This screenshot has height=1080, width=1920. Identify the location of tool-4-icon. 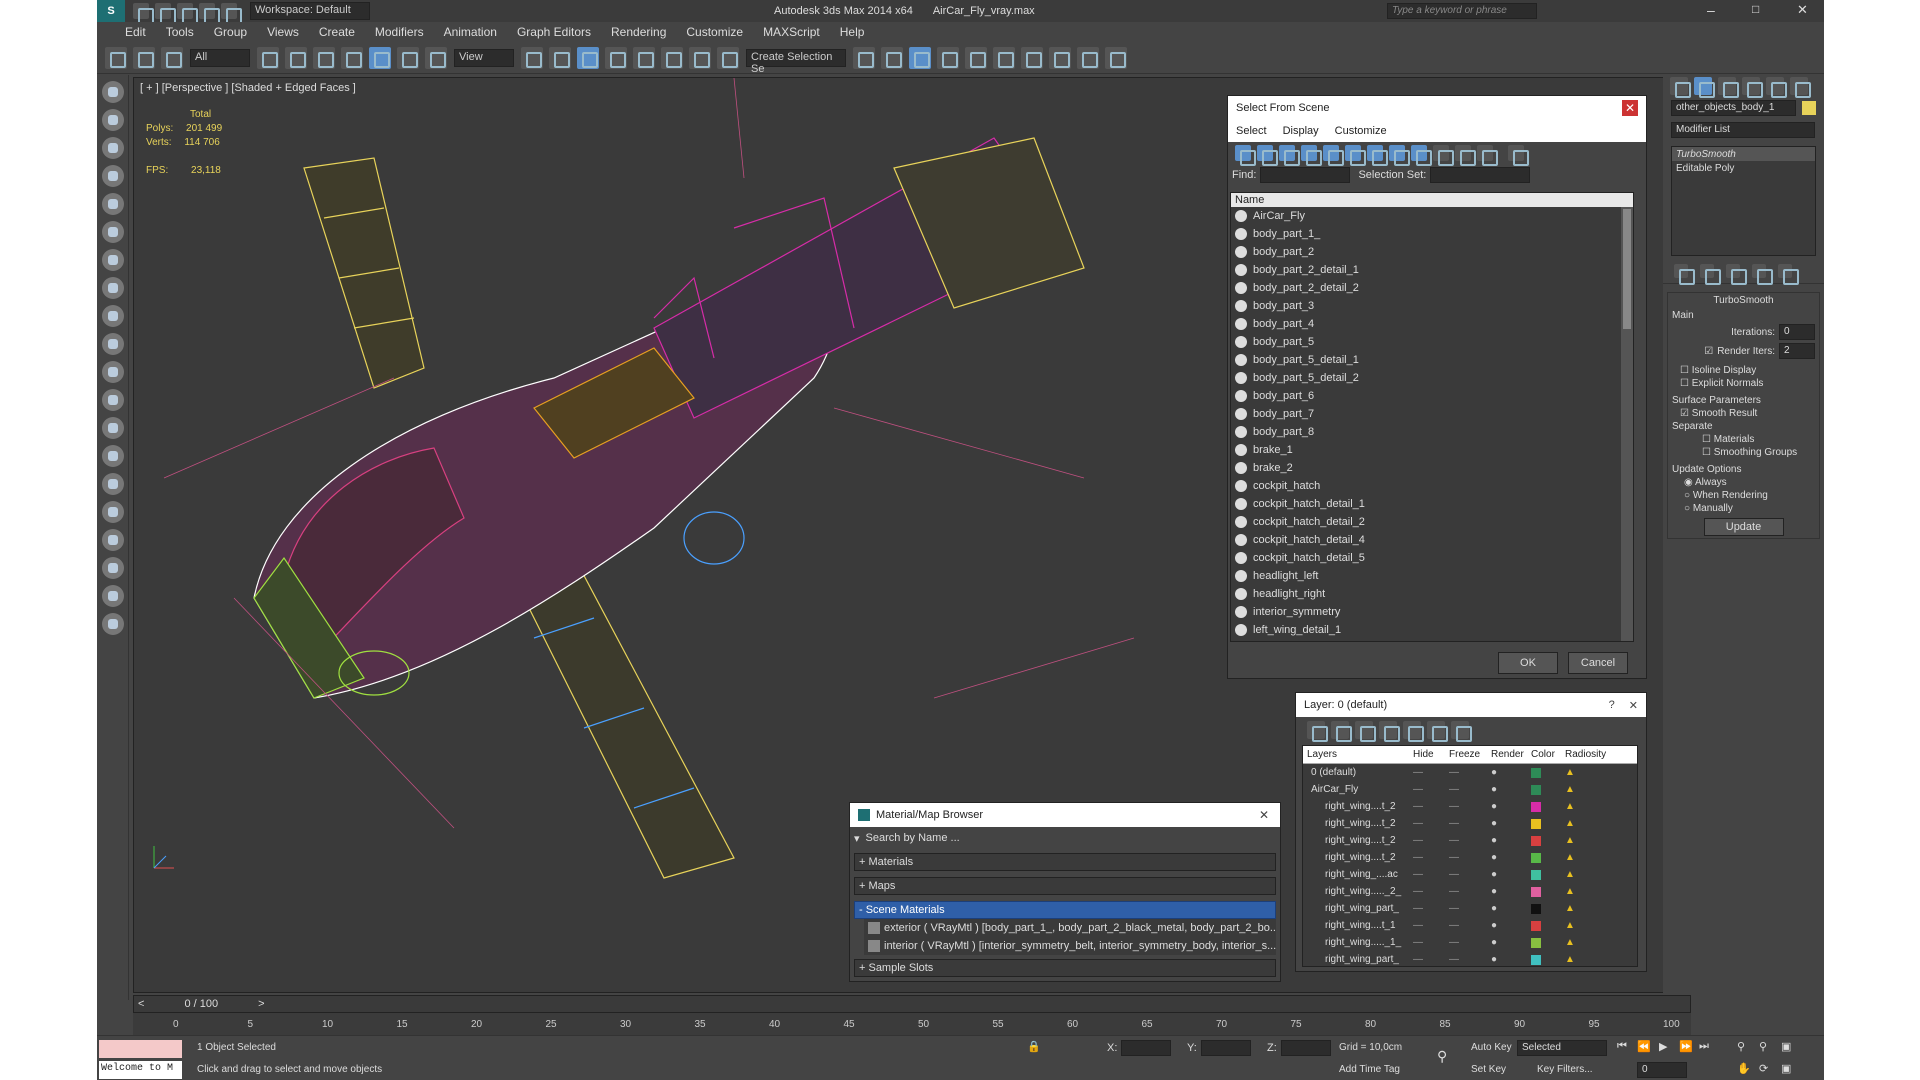
(113, 176).